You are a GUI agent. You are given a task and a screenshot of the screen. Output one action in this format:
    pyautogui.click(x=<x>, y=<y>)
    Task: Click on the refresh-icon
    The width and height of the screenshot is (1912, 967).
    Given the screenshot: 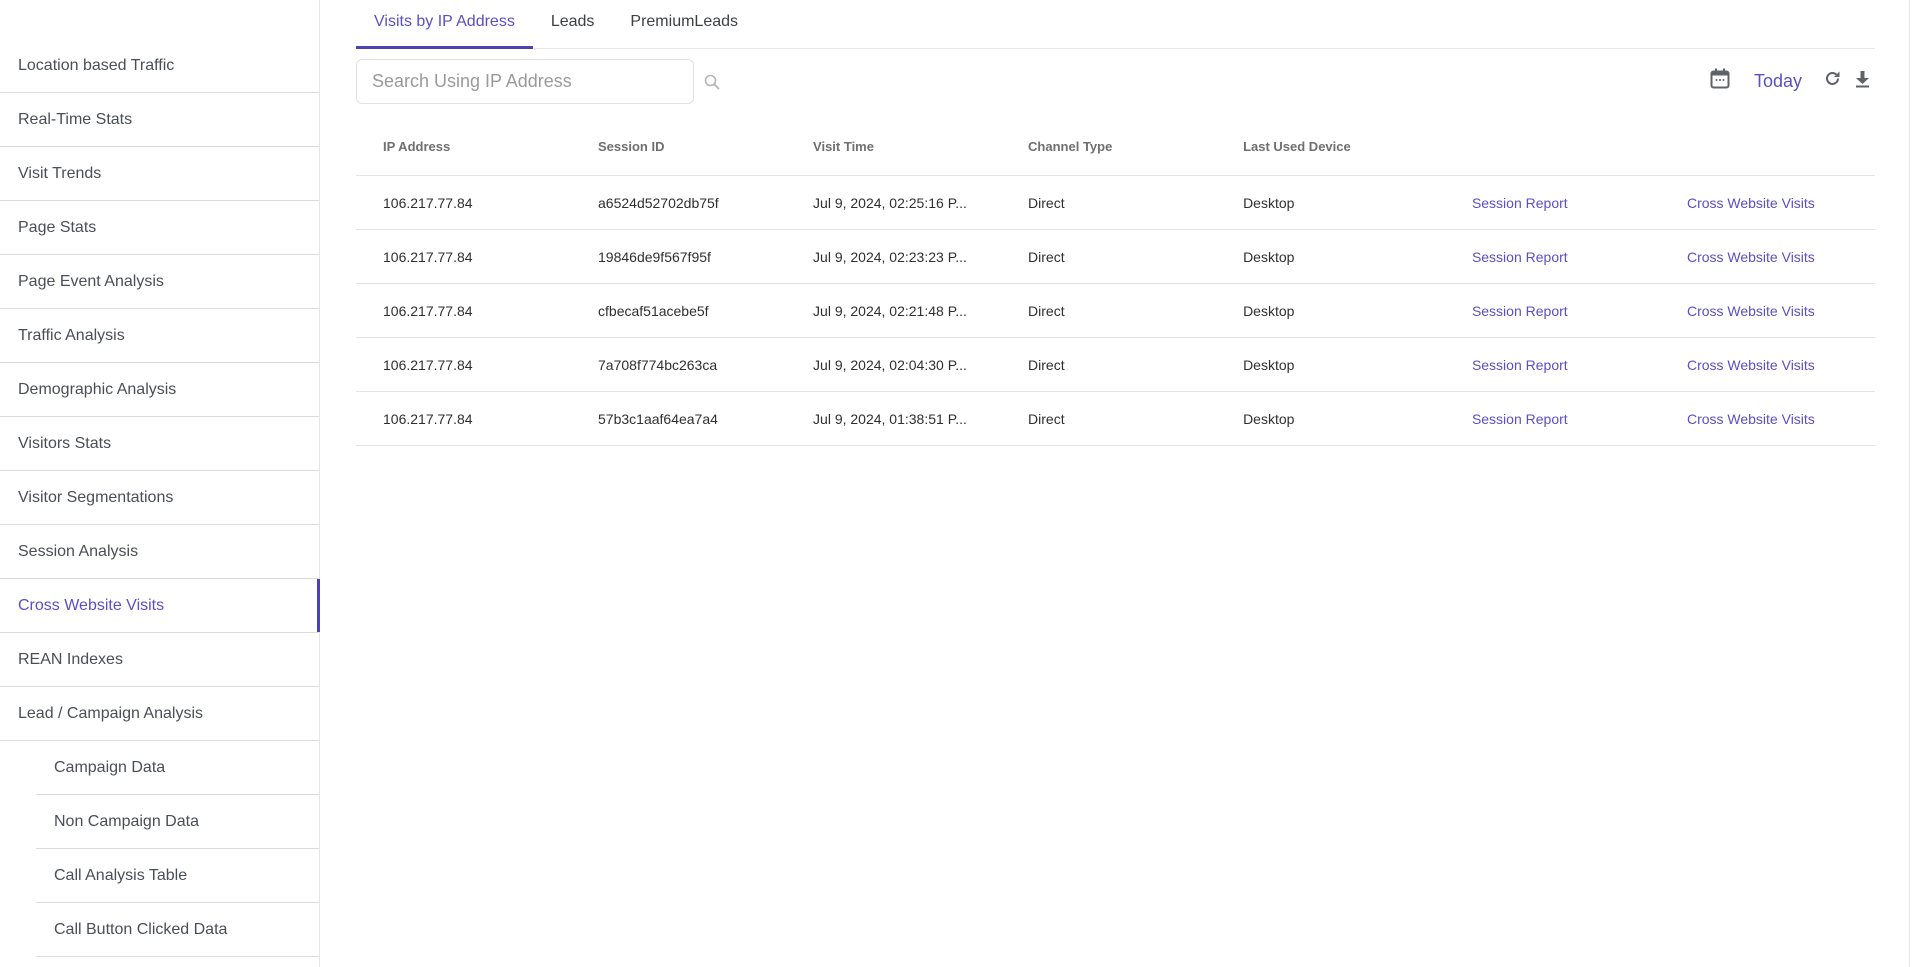 What is the action you would take?
    pyautogui.click(x=1832, y=81)
    